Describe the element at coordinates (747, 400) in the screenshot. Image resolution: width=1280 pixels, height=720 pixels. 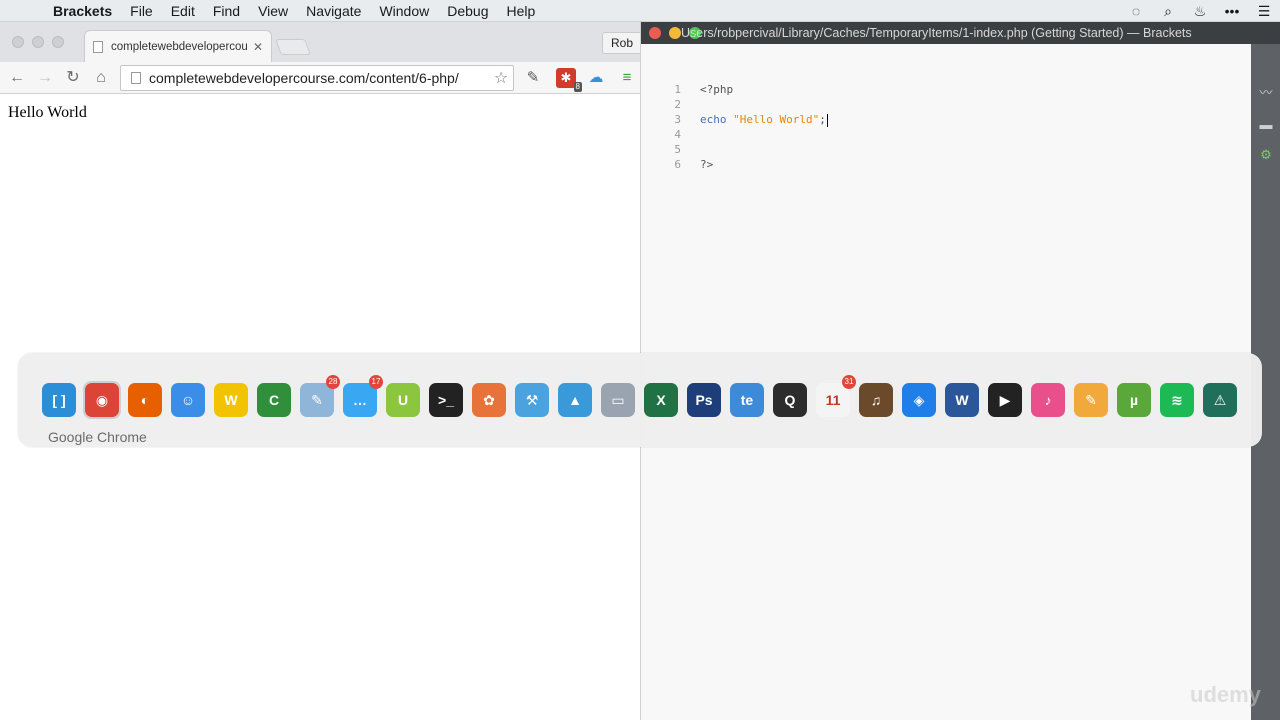
I see `textexpander-icon: te` at that location.